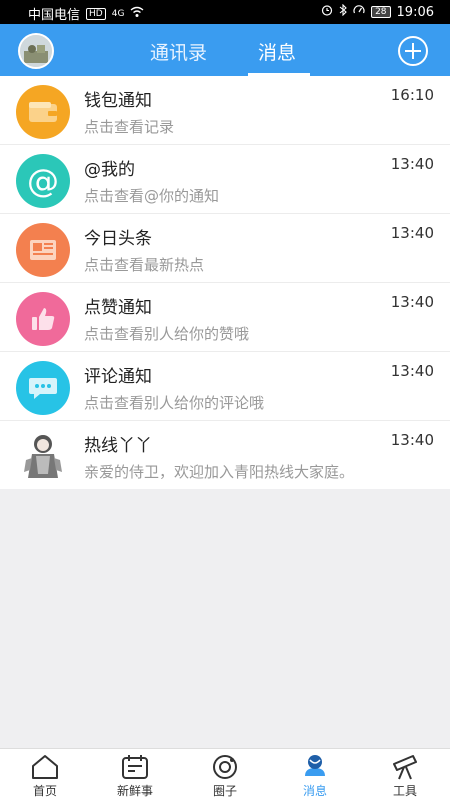 The width and height of the screenshot is (450, 801). What do you see at coordinates (415, 12) in the screenshot?
I see `clock-time: 19:06` at bounding box center [415, 12].